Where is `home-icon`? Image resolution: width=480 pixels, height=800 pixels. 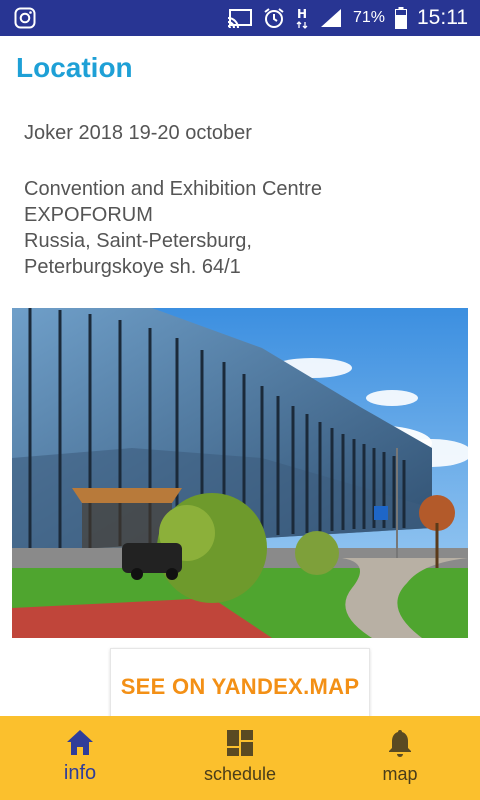 home-icon is located at coordinates (80, 742).